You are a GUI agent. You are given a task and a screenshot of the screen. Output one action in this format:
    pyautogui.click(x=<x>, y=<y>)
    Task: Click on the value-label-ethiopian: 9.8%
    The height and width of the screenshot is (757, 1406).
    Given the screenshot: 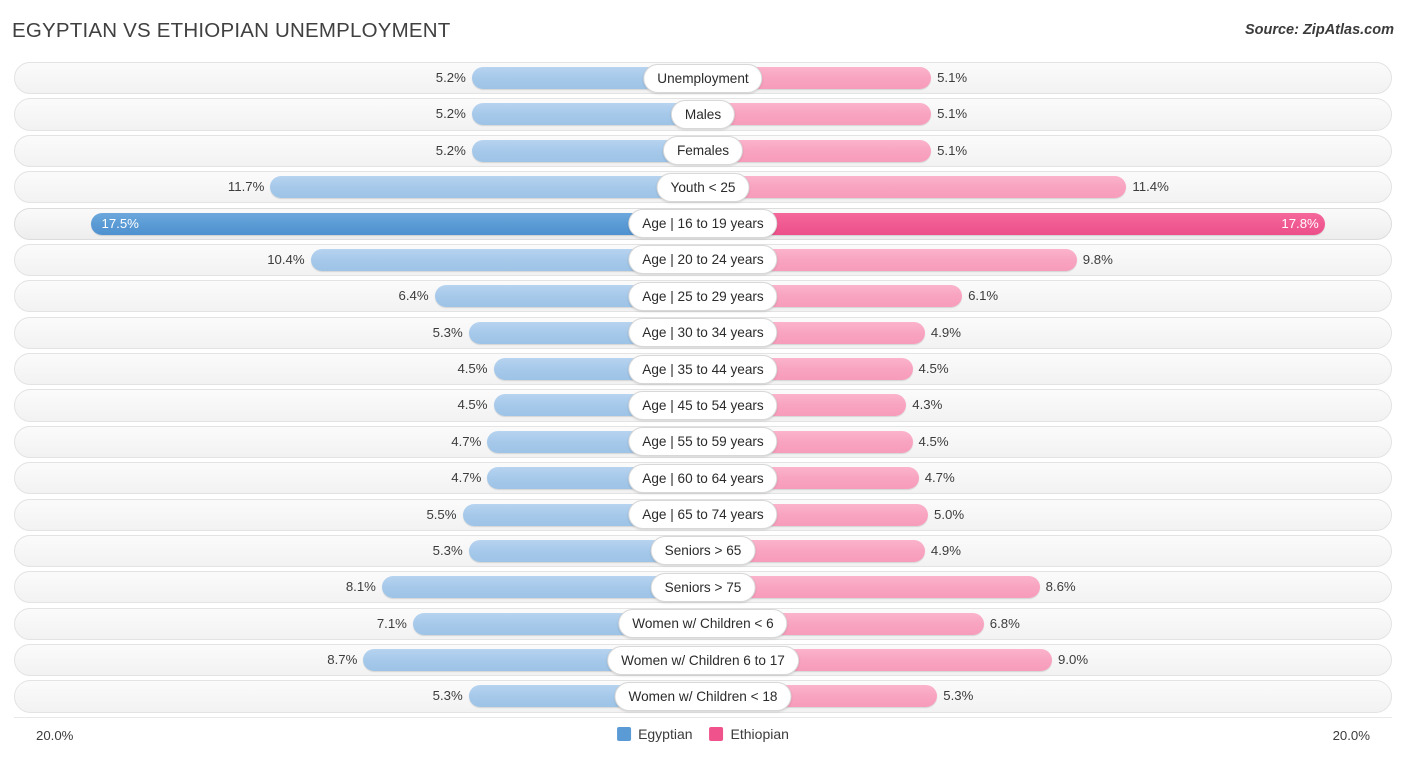 What is the action you would take?
    pyautogui.click(x=1097, y=259)
    